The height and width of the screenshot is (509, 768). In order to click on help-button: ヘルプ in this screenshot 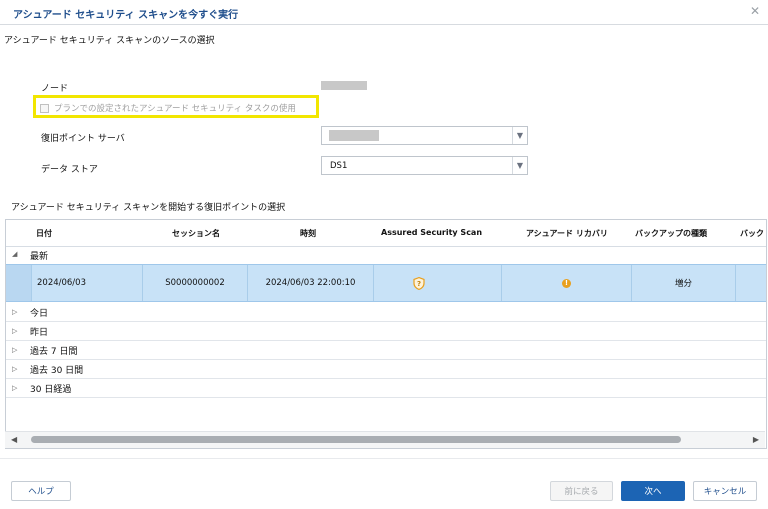, I will do `click(41, 491)`.